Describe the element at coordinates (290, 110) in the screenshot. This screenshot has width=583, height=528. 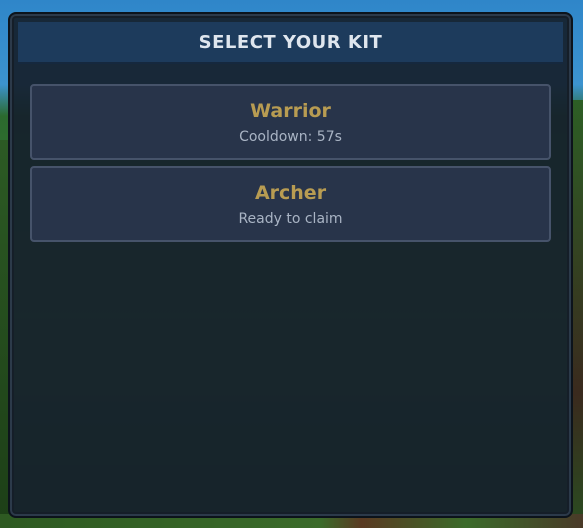
I see `kit-name: Warrior` at that location.